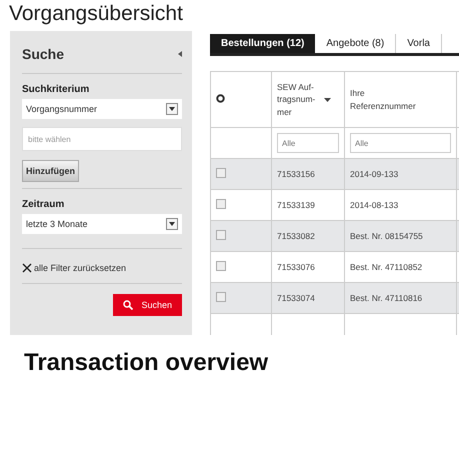 The image size is (459, 459). I want to click on close-icon, so click(27, 268).